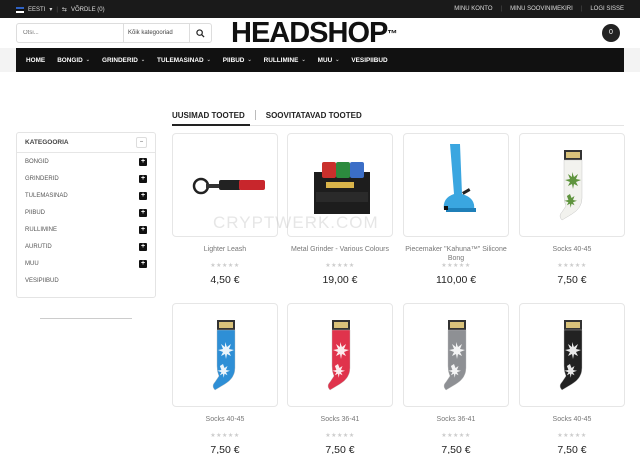 The height and width of the screenshot is (454, 640). I want to click on nav-item-label: HOME, so click(36, 60).